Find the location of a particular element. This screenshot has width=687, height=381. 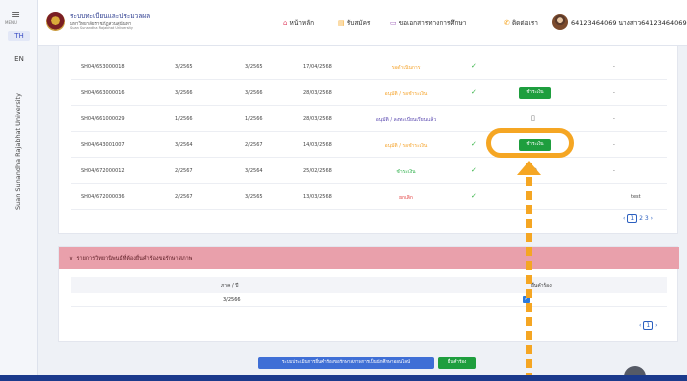

lang-en-button: EN is located at coordinates (19, 59).